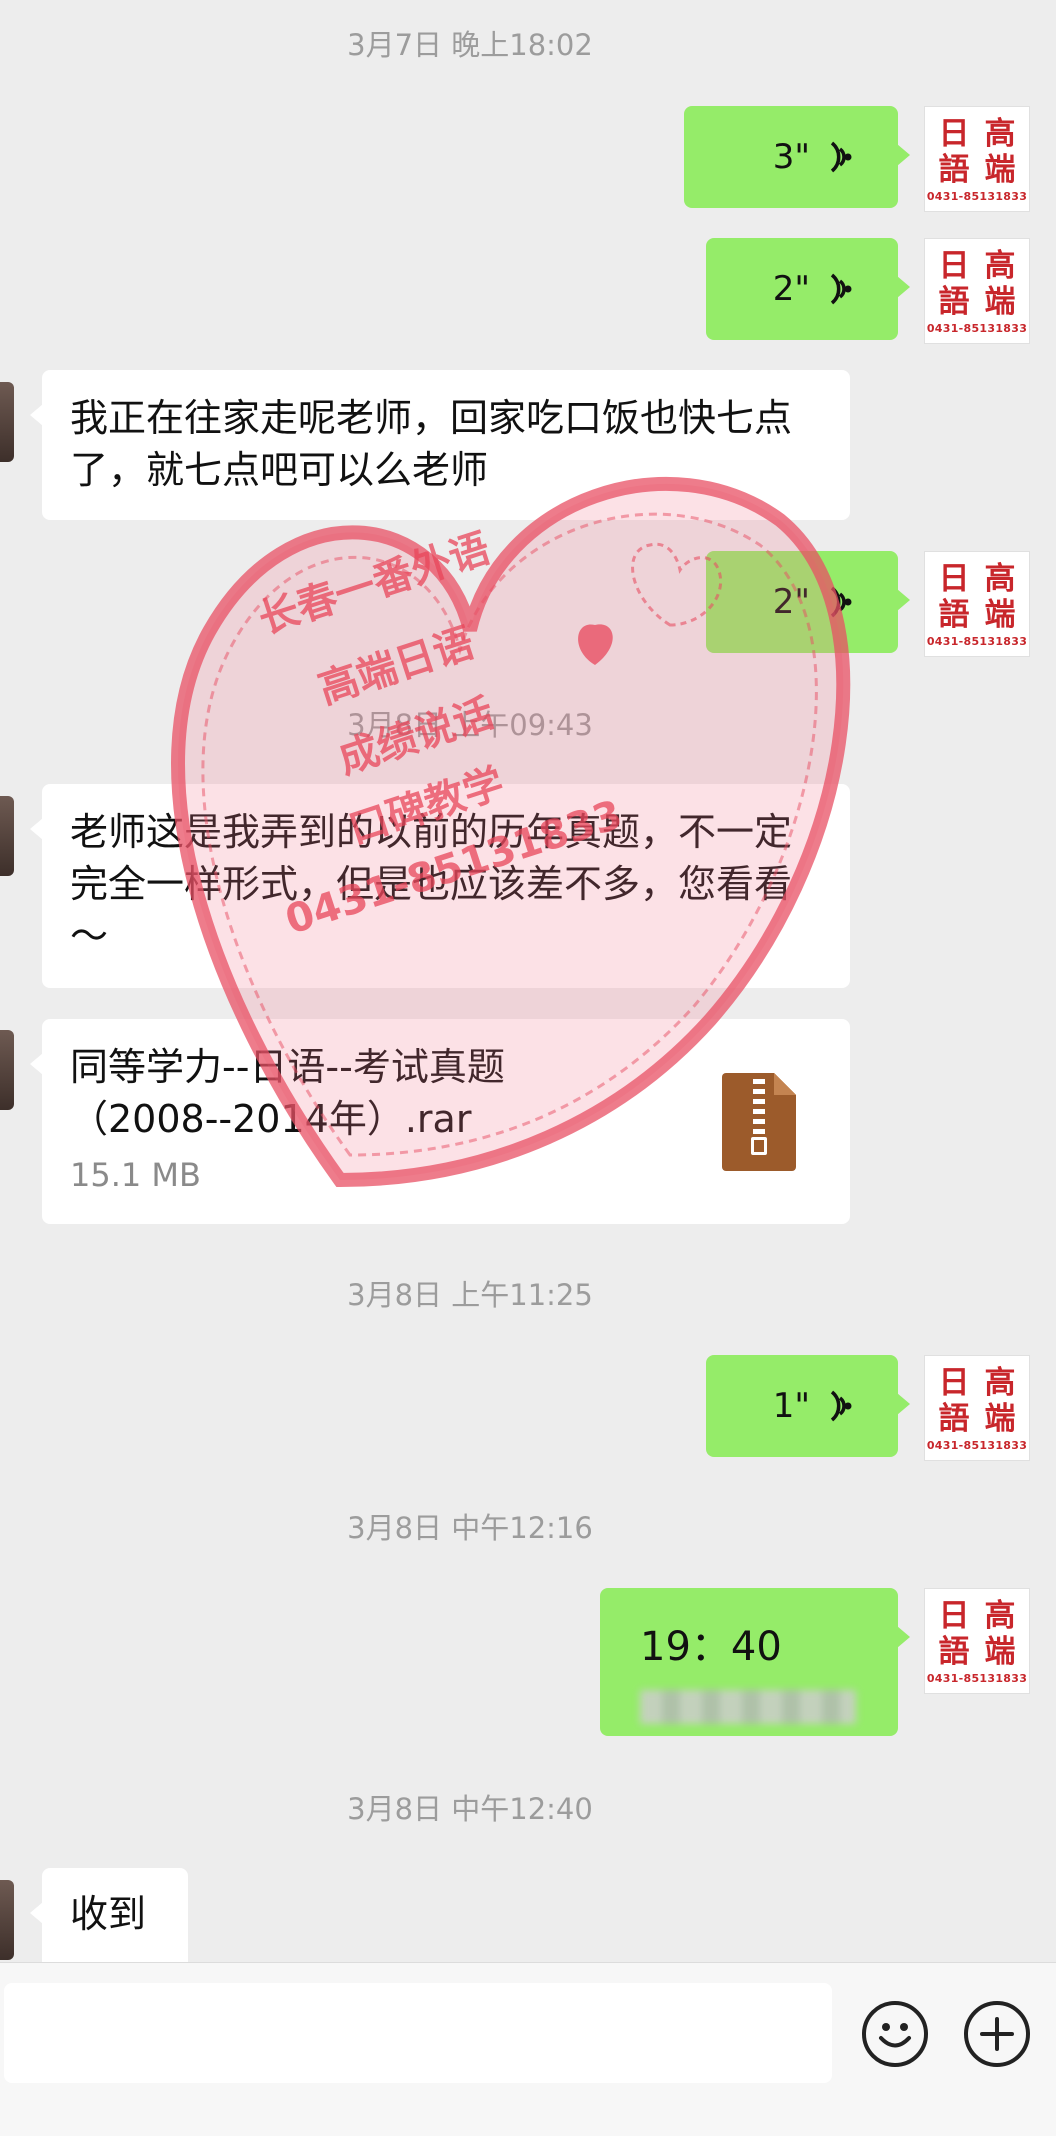 The height and width of the screenshot is (2136, 1056). Describe the element at coordinates (135, 1175) in the screenshot. I see `file-size: 15.1 MB` at that location.